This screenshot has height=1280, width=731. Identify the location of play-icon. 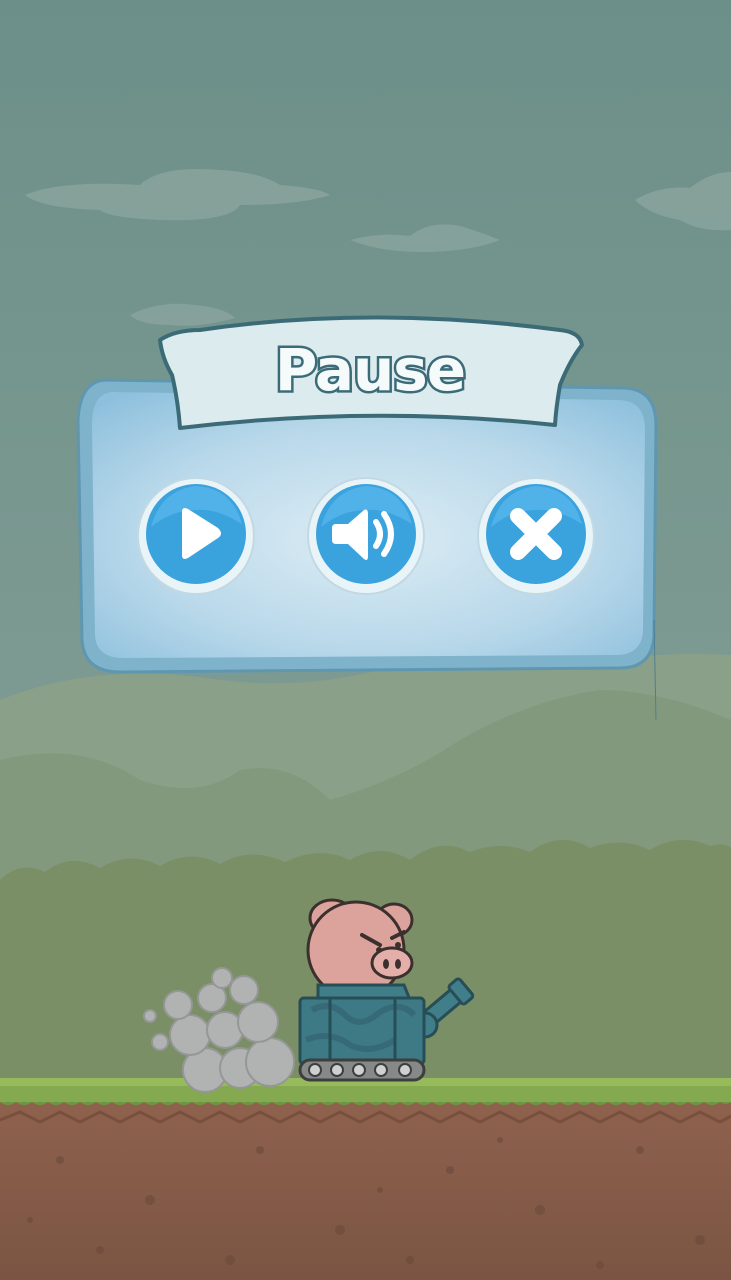
(196, 536).